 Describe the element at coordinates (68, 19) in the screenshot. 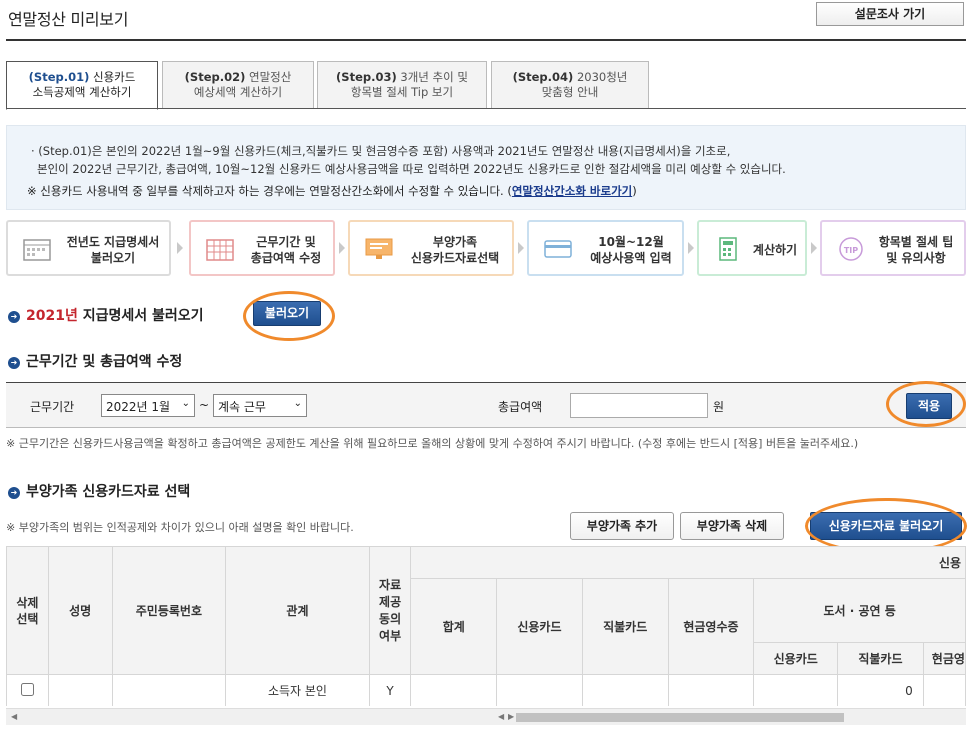

I see `page-title: 연말정산 미리보기` at that location.